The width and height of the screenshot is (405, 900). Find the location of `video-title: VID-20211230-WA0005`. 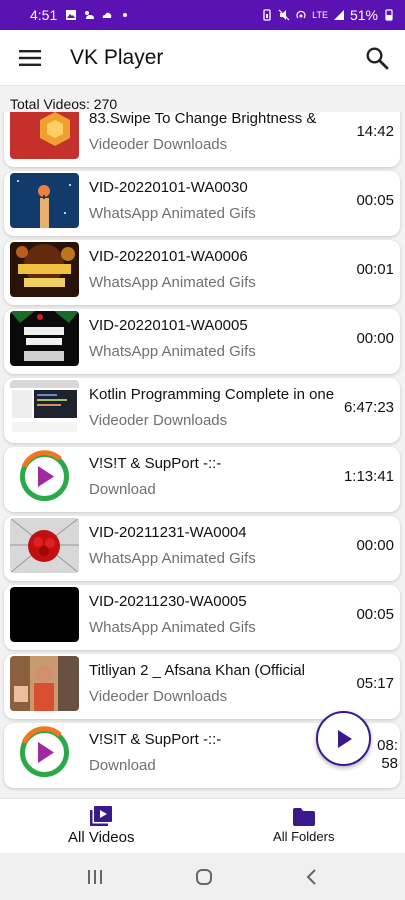

video-title: VID-20211230-WA0005 is located at coordinates (168, 601).